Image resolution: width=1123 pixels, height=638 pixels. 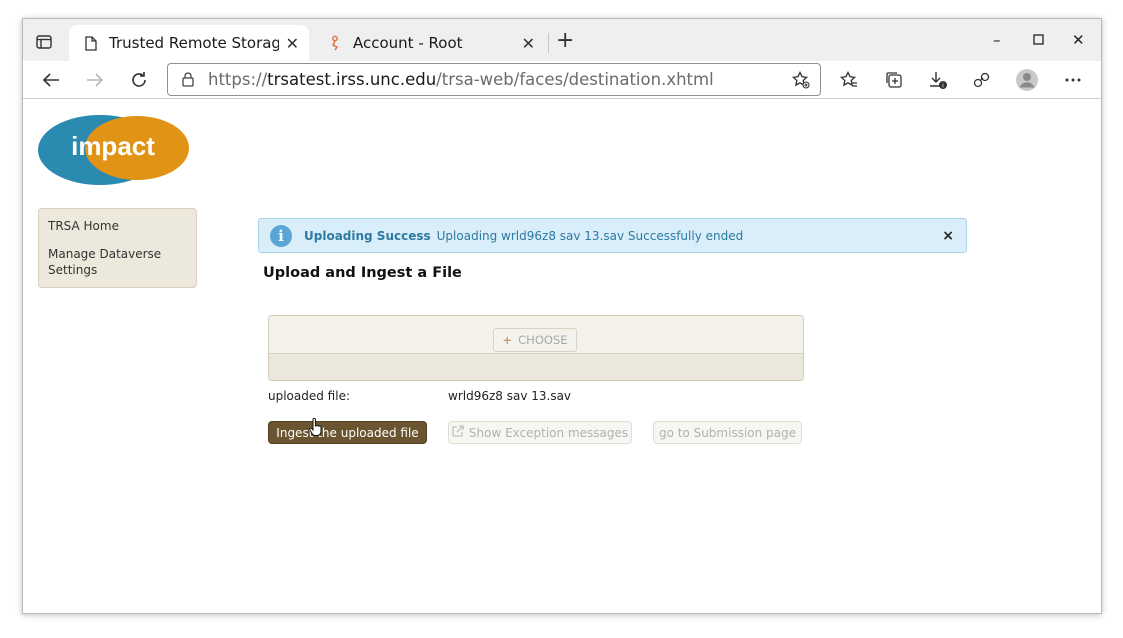 What do you see at coordinates (352, 79) in the screenshot?
I see `url-host: trsatest.irss.unc.edu` at bounding box center [352, 79].